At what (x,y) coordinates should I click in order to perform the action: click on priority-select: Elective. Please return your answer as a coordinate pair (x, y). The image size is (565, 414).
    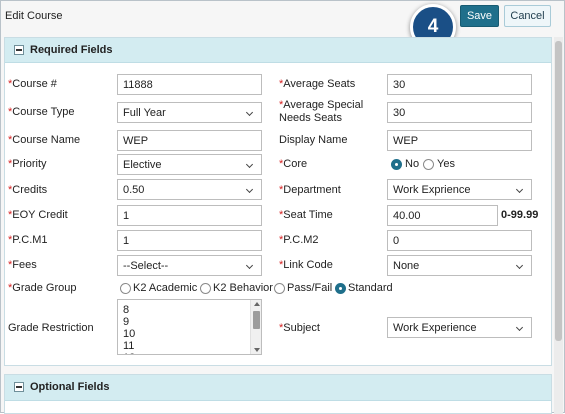
    Looking at the image, I should click on (189, 164).